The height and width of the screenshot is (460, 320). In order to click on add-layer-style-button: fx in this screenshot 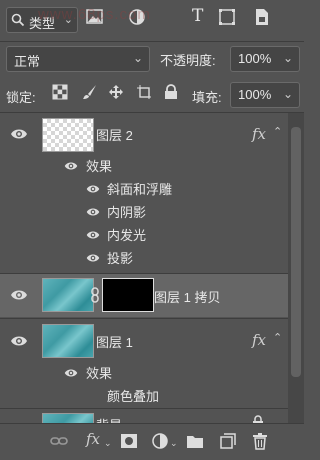, I will do `click(93, 439)`.